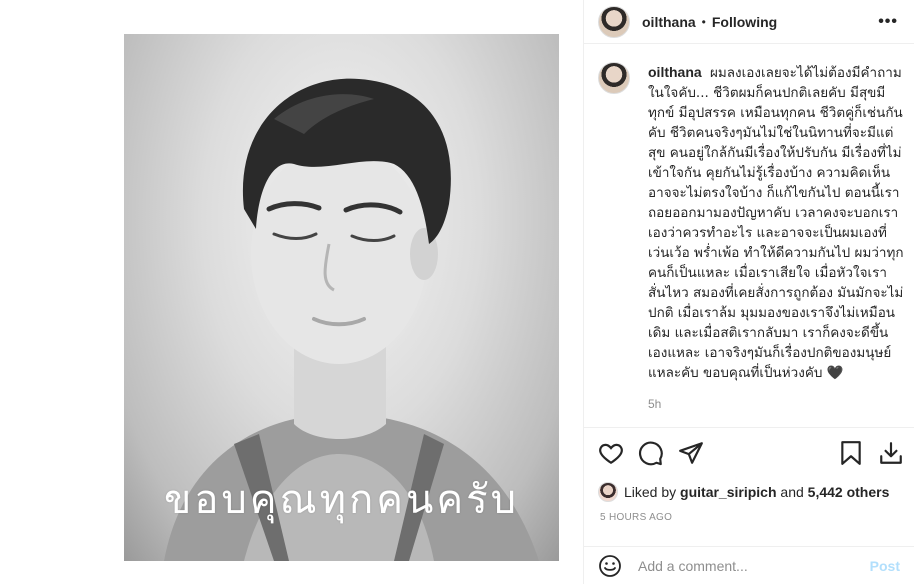 This screenshot has height=584, width=914. Describe the element at coordinates (792, 492) in the screenshot. I see `likes-joiner: and` at that location.